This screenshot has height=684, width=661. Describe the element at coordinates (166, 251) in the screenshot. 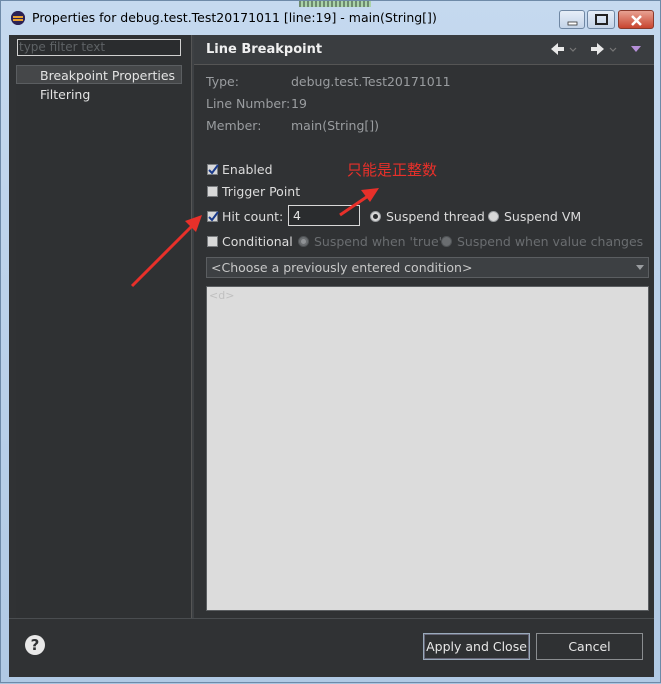

I see `annotation-arrow-to-checkbox` at that location.